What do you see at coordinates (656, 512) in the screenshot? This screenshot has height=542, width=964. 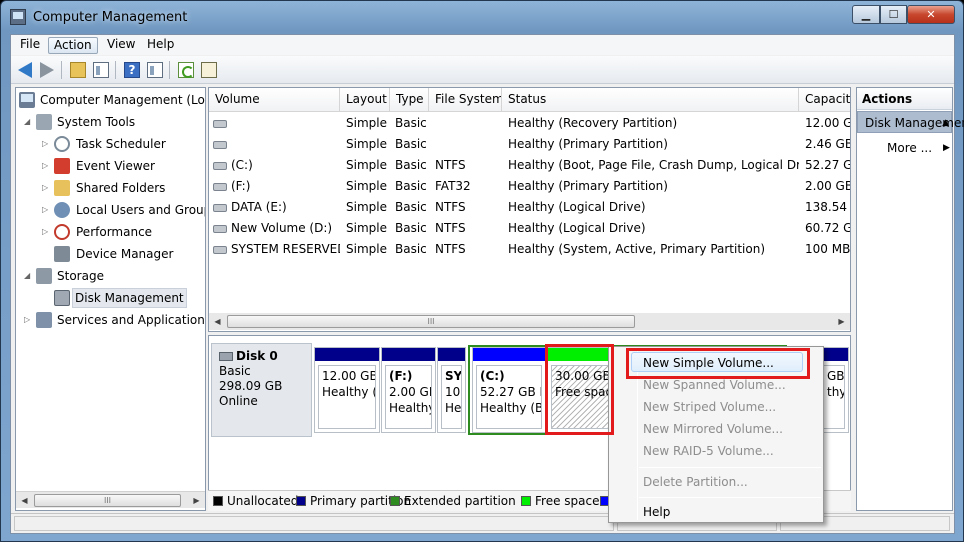 I see `menu-item-help: Help` at bounding box center [656, 512].